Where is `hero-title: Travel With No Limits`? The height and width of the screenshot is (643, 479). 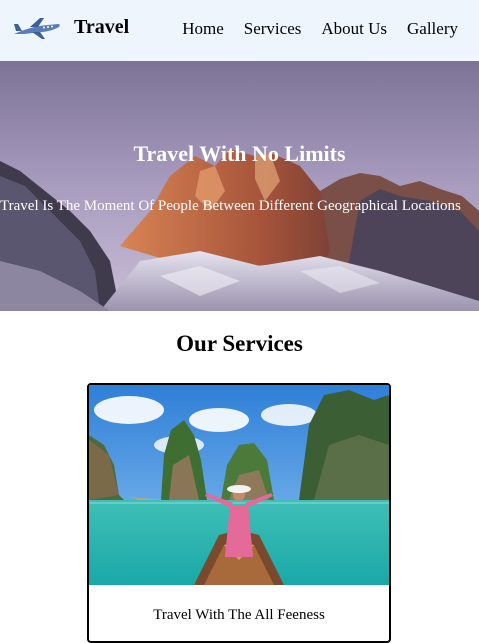 hero-title: Travel With No Limits is located at coordinates (239, 153).